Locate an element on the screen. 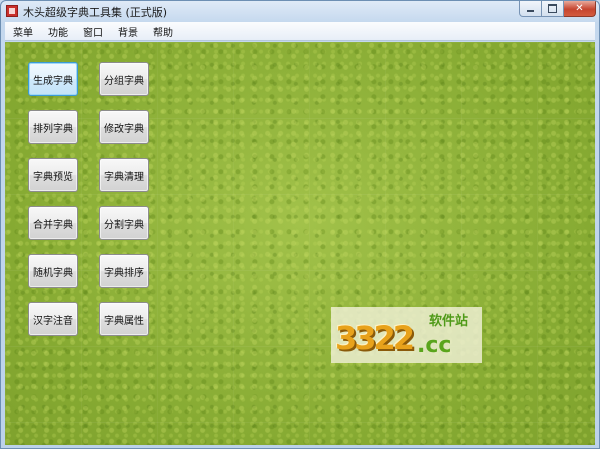 This screenshot has height=449, width=600. title-bar: 木头超级字典工具集 (正式版) ✕ is located at coordinates (300, 11).